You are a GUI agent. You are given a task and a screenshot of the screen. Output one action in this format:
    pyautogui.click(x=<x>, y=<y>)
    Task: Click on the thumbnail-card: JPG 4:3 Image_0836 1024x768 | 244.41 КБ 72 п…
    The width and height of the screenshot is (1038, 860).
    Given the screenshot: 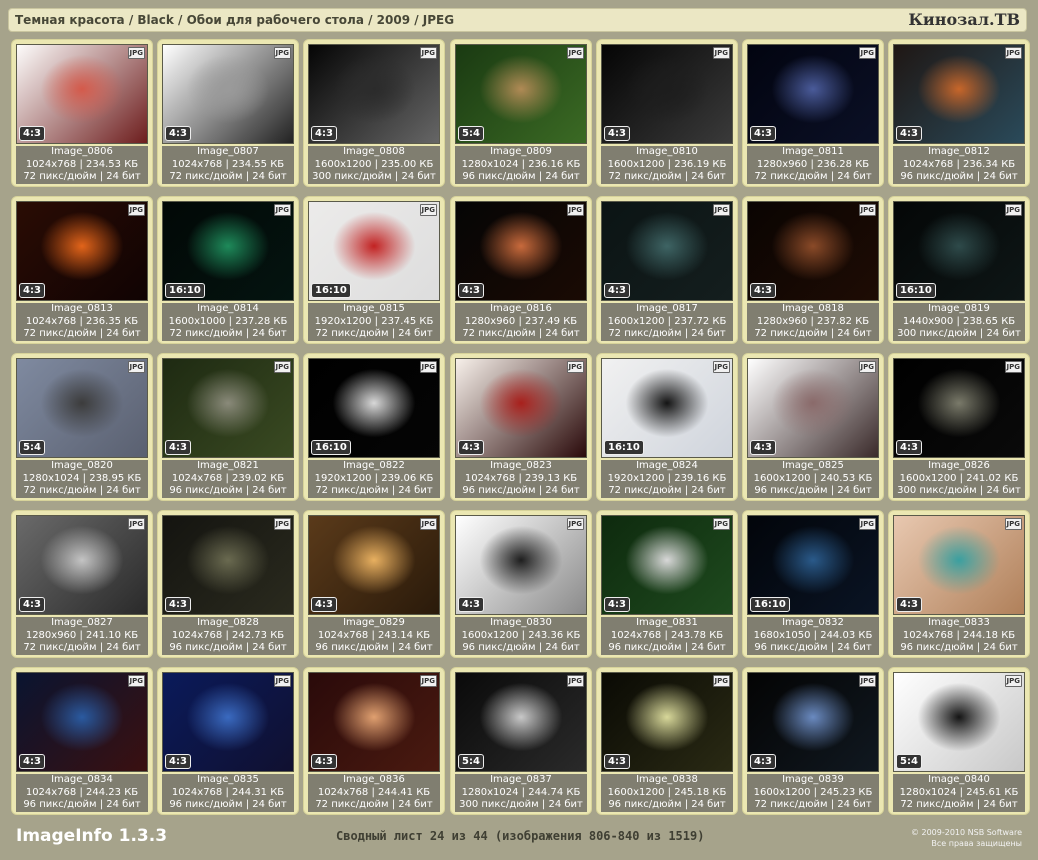 What is the action you would take?
    pyautogui.click(x=374, y=741)
    